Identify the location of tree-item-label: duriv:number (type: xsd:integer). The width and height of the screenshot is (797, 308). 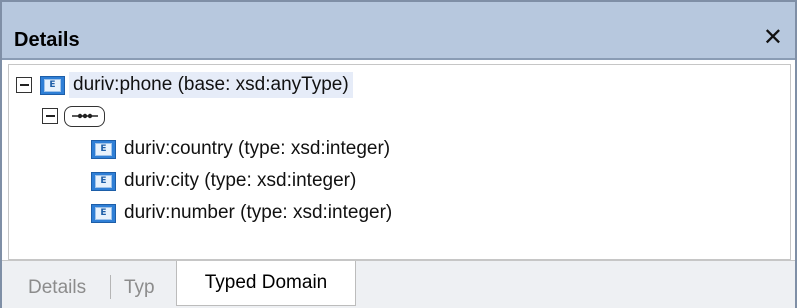
(258, 213).